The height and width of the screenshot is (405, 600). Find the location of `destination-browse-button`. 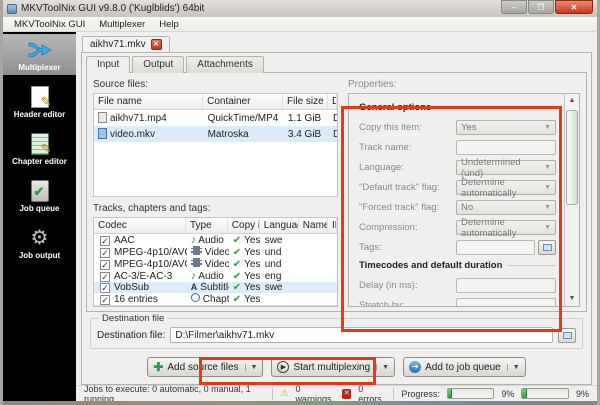

destination-browse-button is located at coordinates (567, 335).